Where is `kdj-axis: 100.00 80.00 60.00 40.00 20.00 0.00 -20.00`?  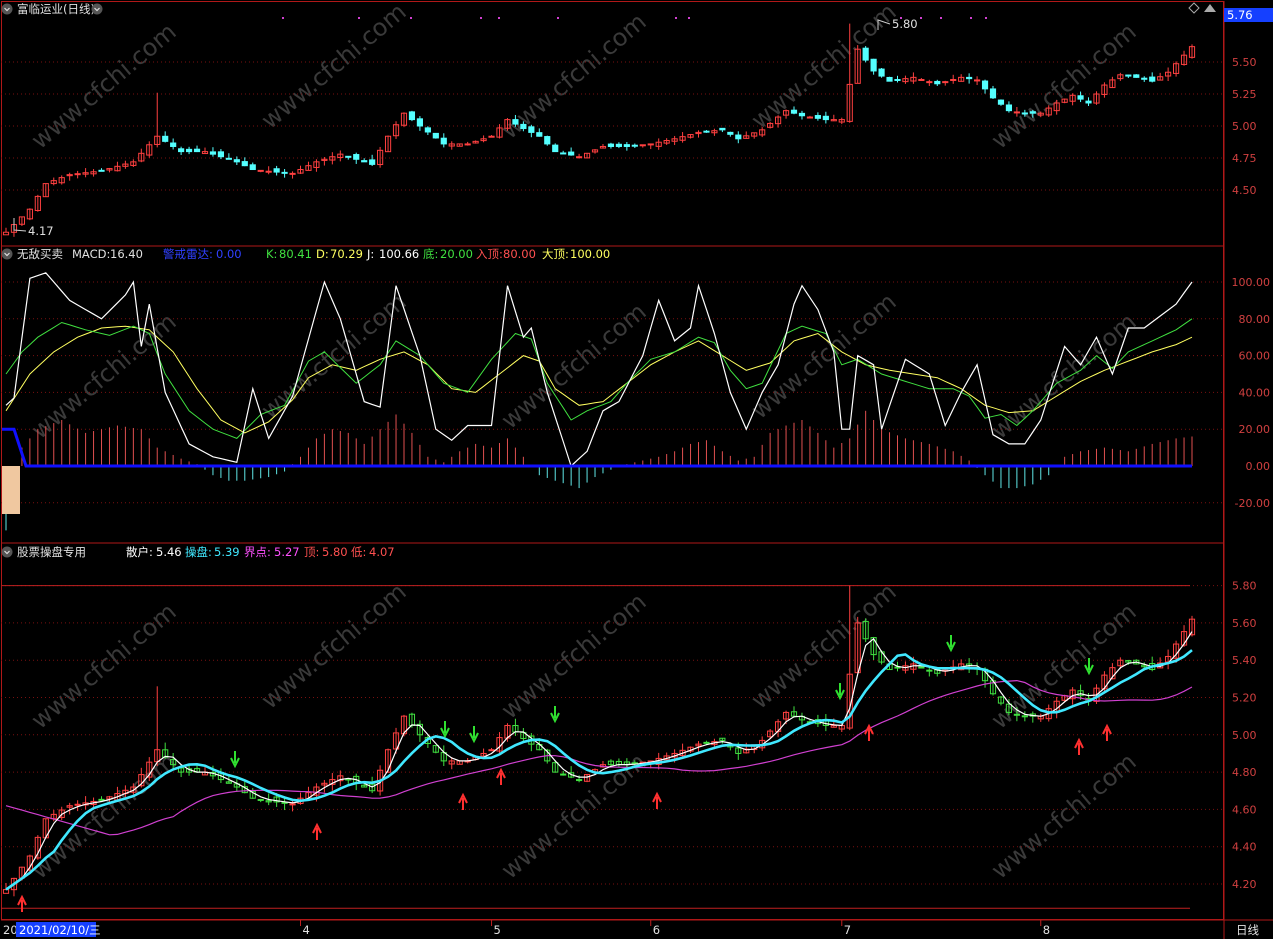 kdj-axis: 100.00 80.00 60.00 40.00 20.00 0.00 -20.00 is located at coordinates (1251, 393).